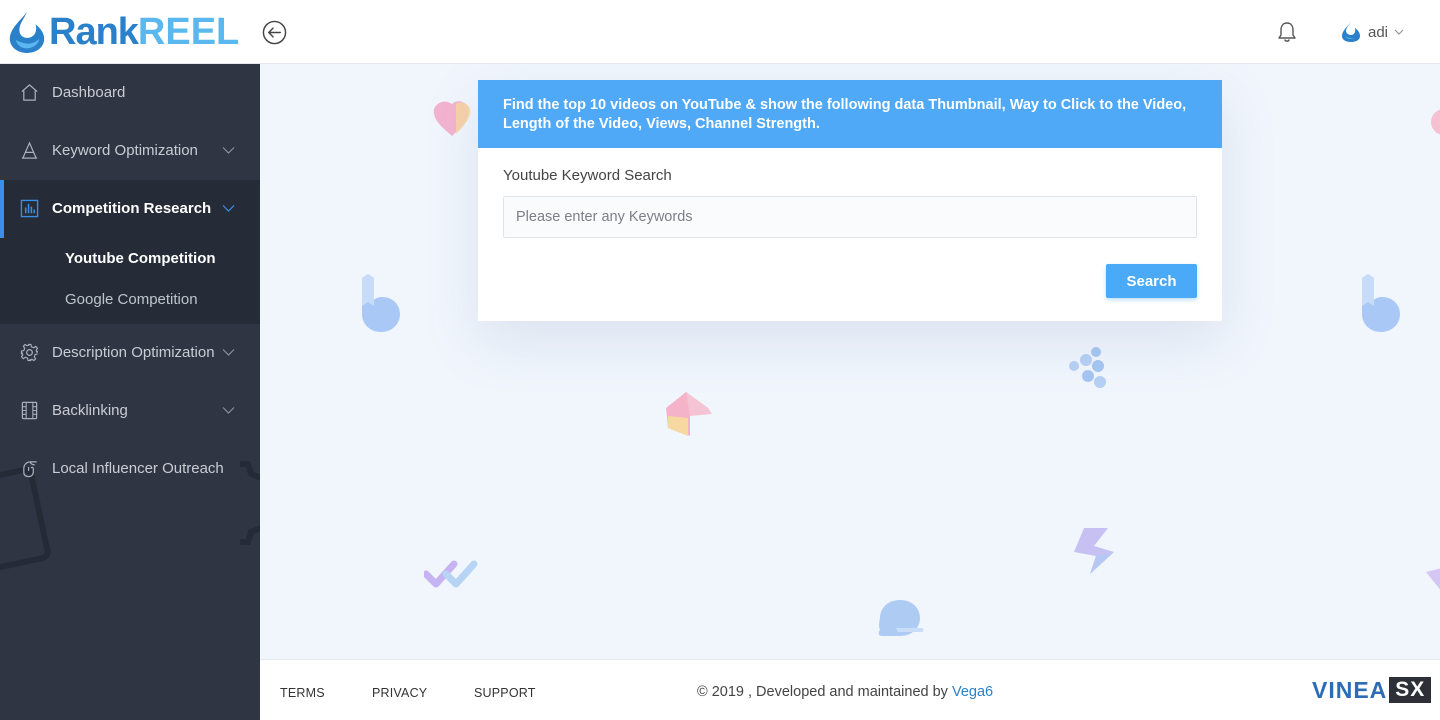 This screenshot has height=720, width=1440. What do you see at coordinates (133, 352) in the screenshot?
I see `sidebar-item-label: Description Optimization` at bounding box center [133, 352].